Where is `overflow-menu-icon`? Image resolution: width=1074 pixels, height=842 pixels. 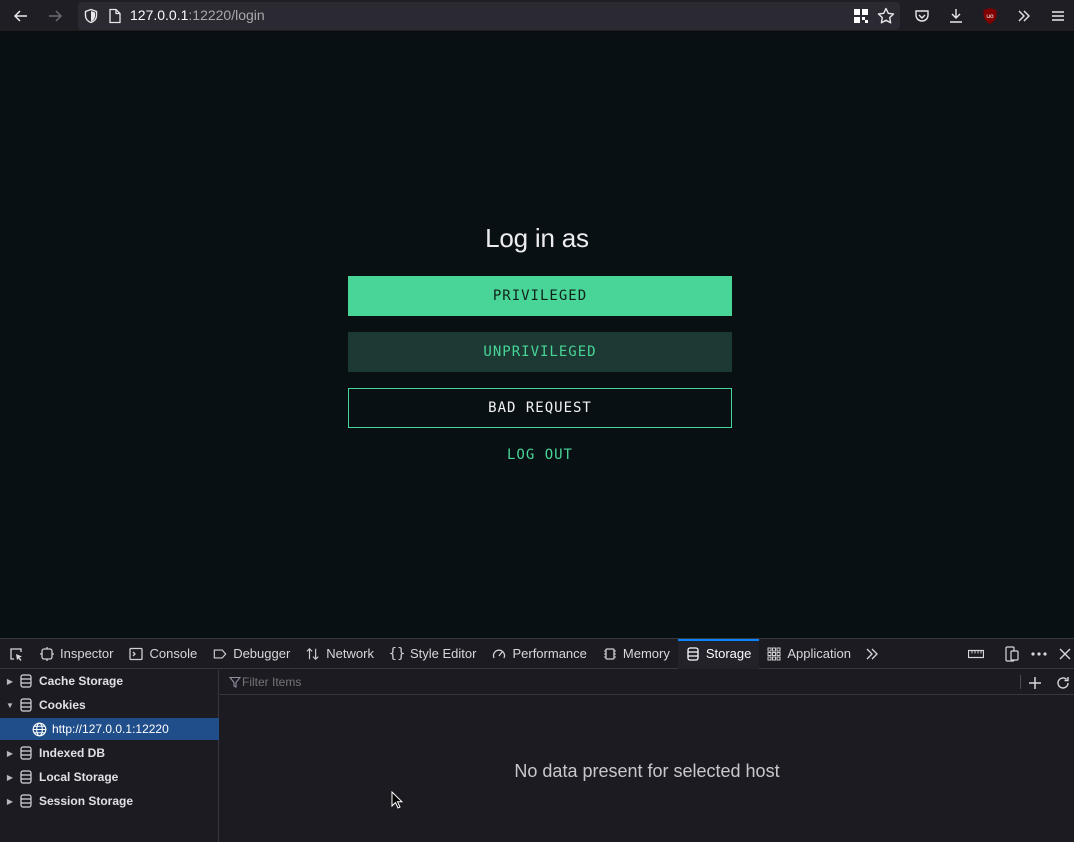
overflow-menu-icon is located at coordinates (1039, 654).